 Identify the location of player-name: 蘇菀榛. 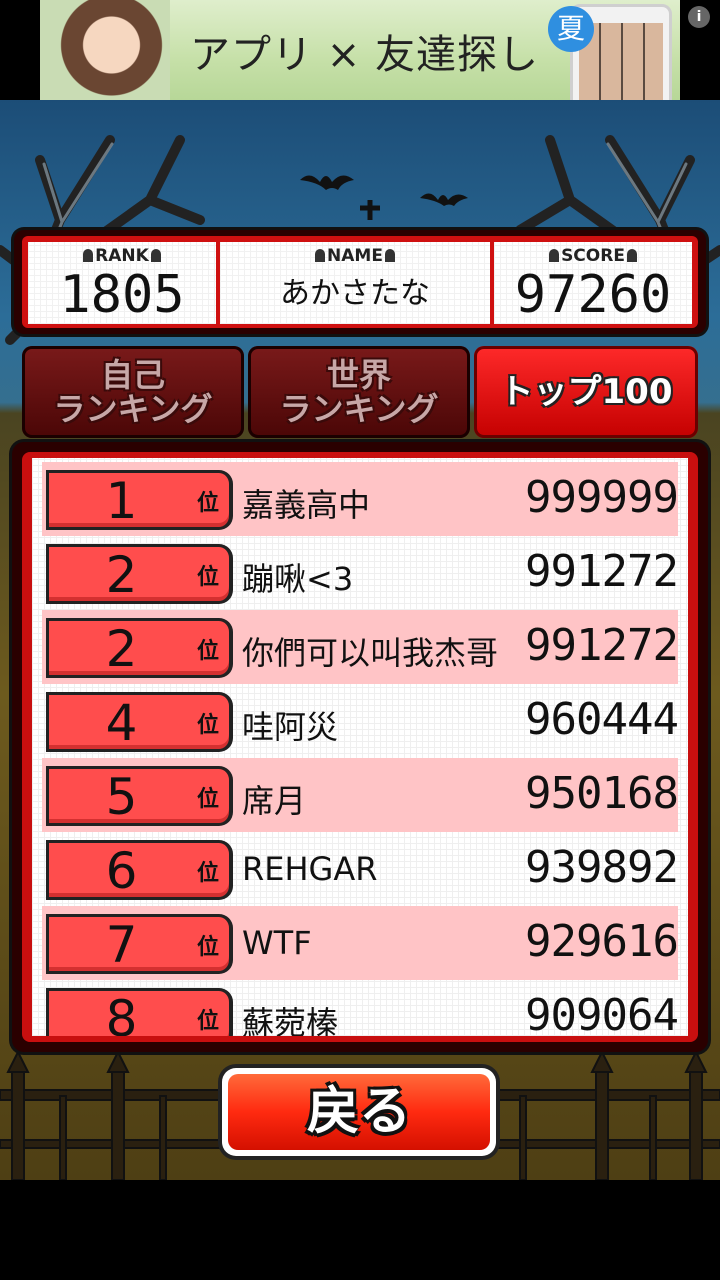
(290, 1020).